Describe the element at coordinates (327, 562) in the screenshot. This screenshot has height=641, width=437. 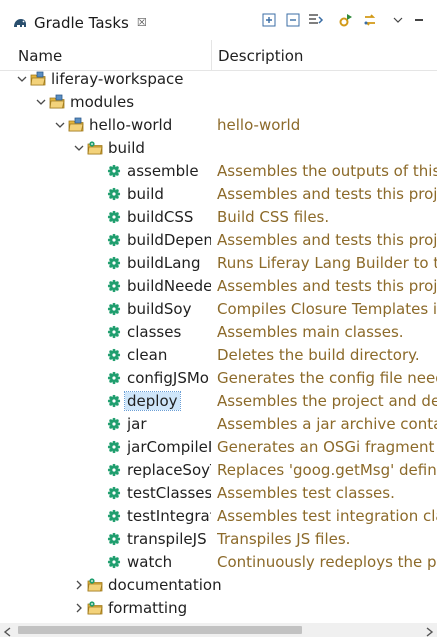
I see `node-description: Continuously redeploys the projec` at that location.